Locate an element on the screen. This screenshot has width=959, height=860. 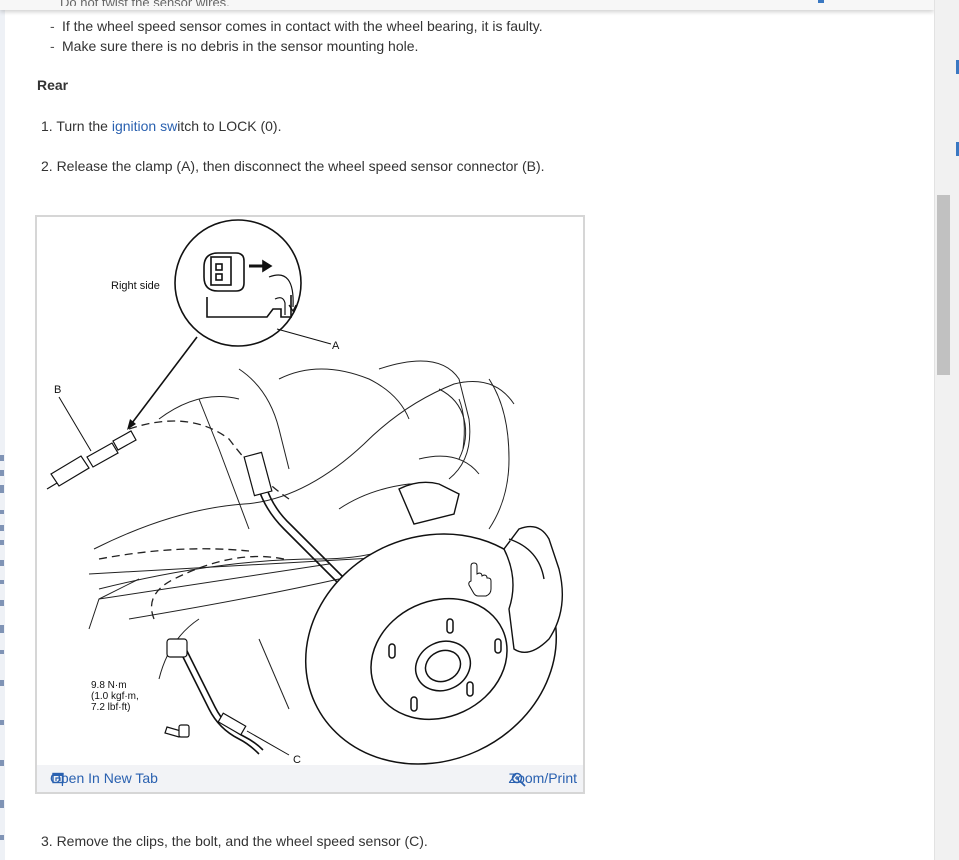
ignition-switch-link: ignition sw is located at coordinates (144, 126).